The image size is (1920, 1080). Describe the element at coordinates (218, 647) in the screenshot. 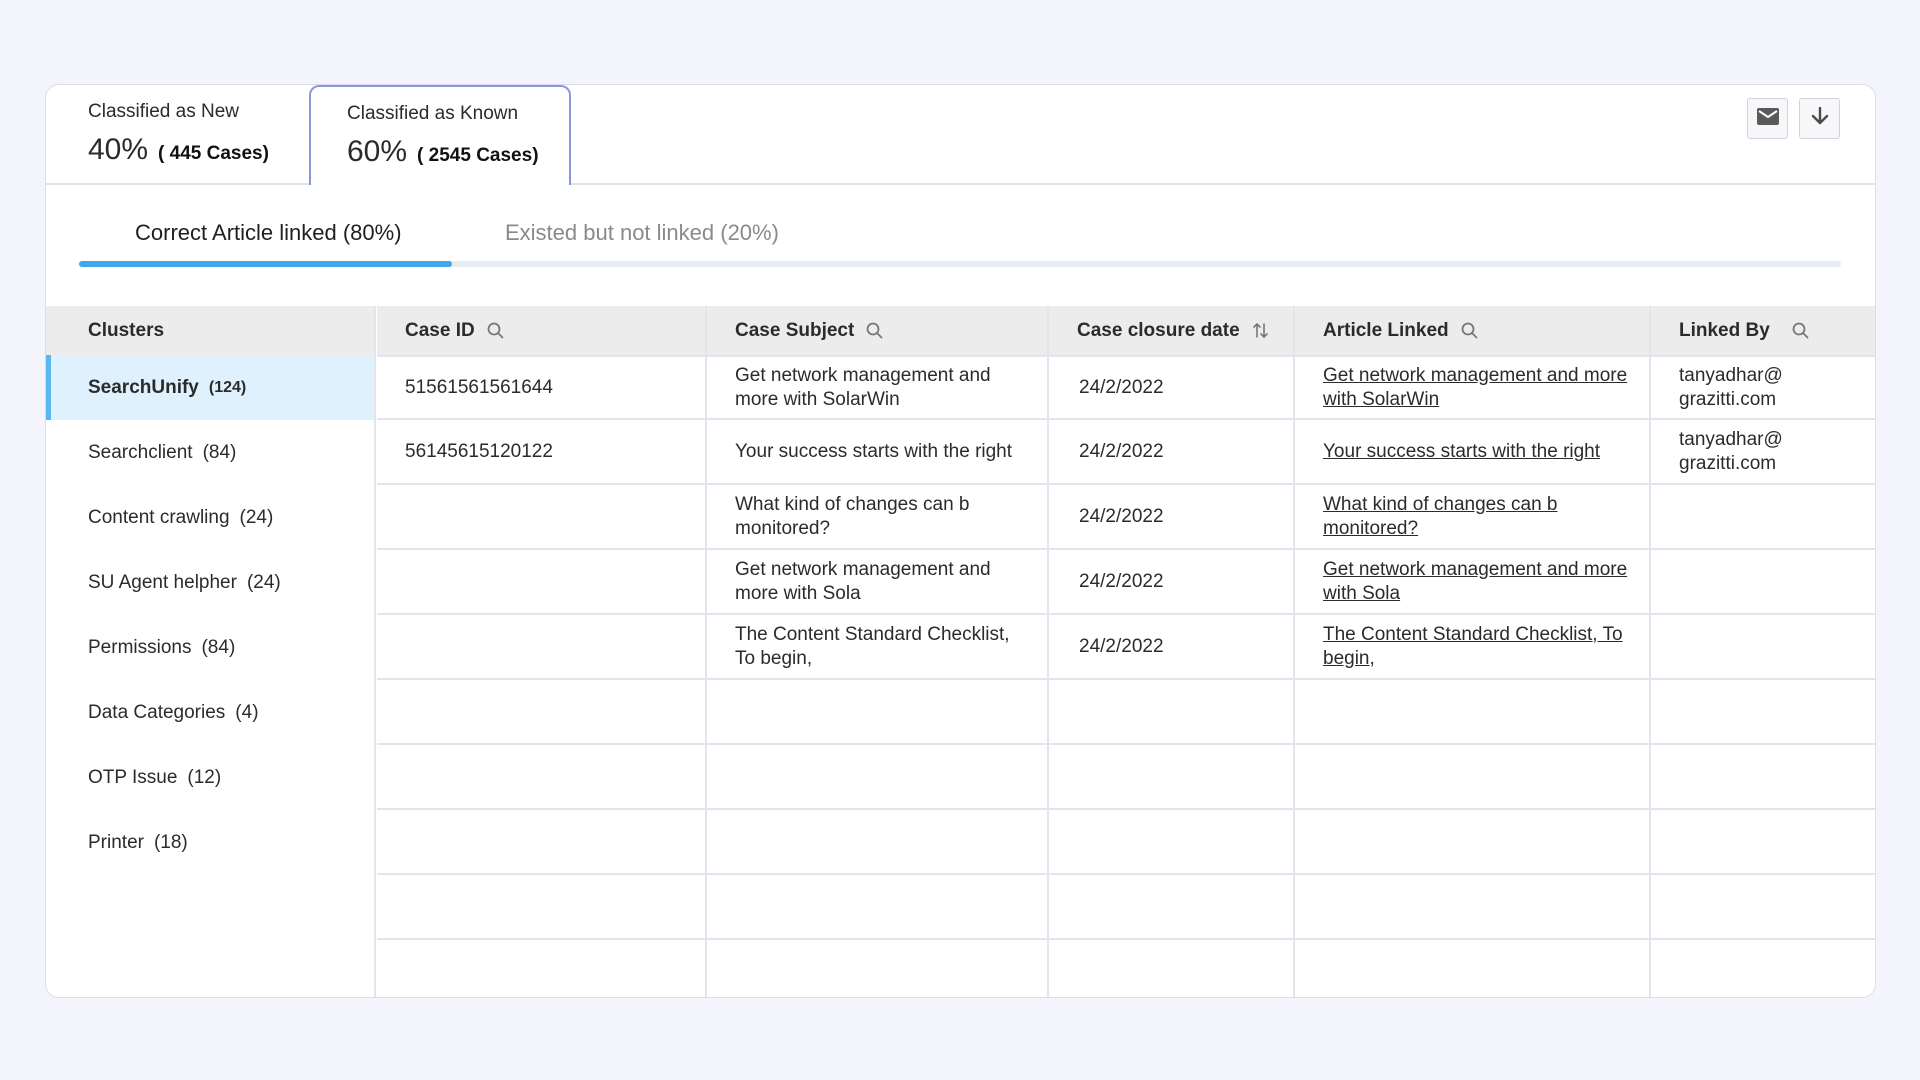

I see `cluster-count: (84)` at that location.